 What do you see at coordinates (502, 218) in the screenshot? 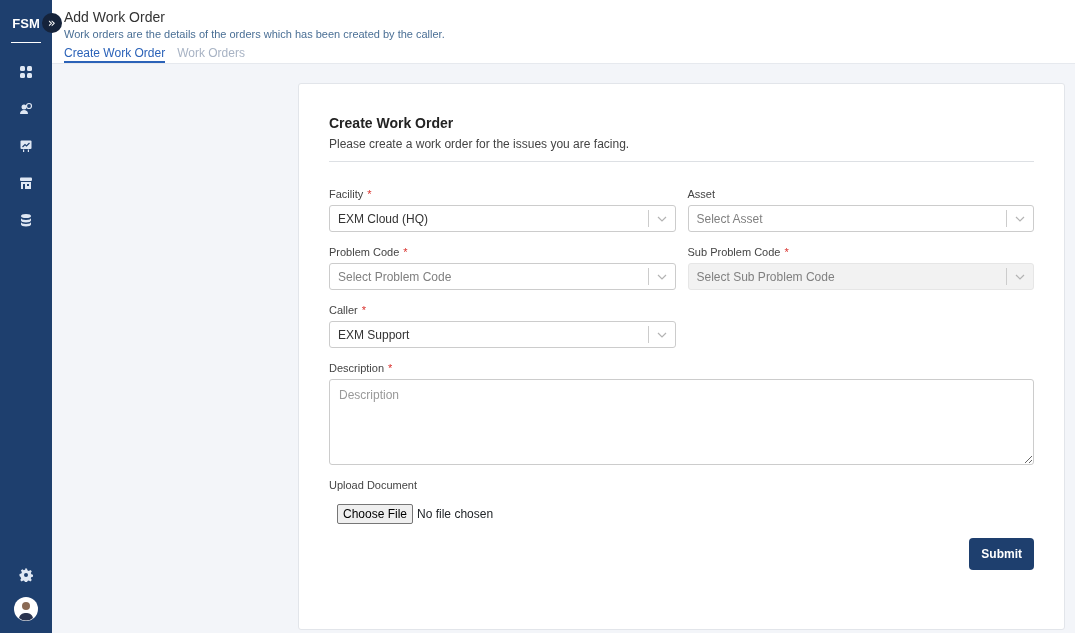
I see `select-field: EXM Cloud (HQ)` at bounding box center [502, 218].